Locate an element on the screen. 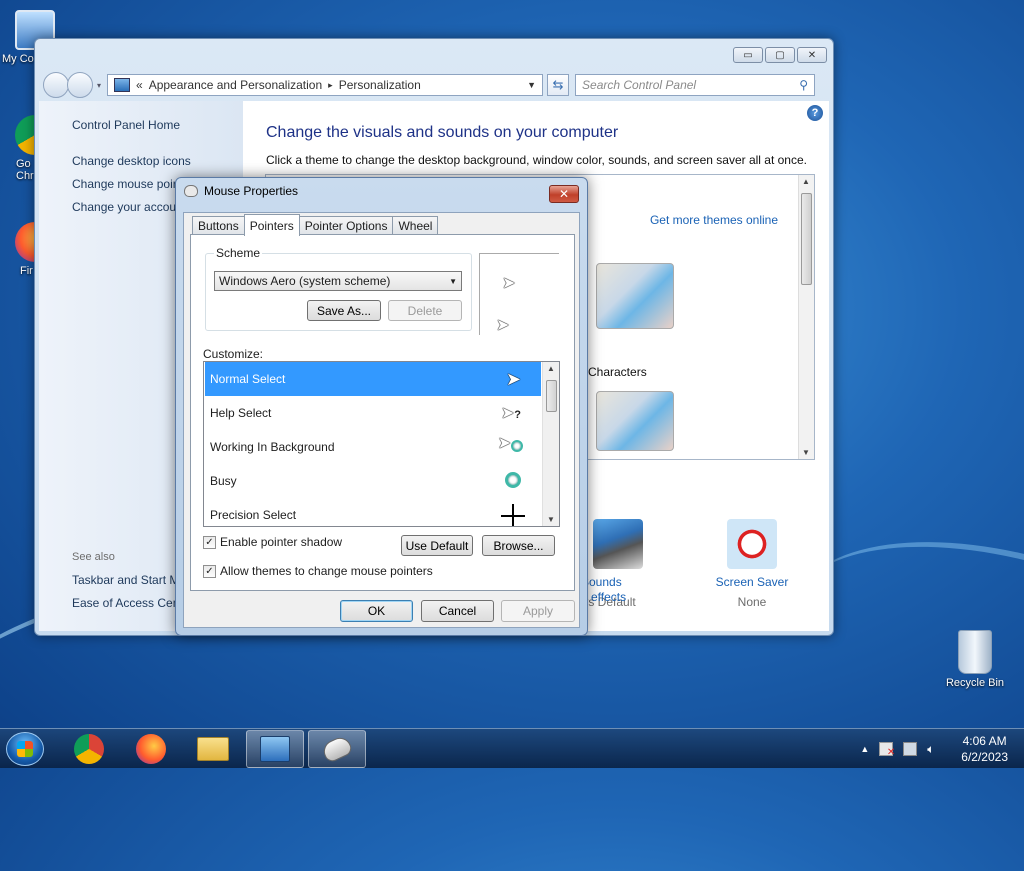 This screenshot has width=1024, height=871. network-icon is located at coordinates (910, 749).